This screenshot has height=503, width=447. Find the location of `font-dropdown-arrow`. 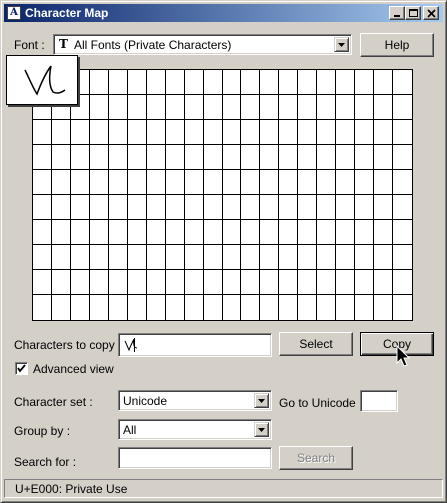

font-dropdown-arrow is located at coordinates (341, 44).